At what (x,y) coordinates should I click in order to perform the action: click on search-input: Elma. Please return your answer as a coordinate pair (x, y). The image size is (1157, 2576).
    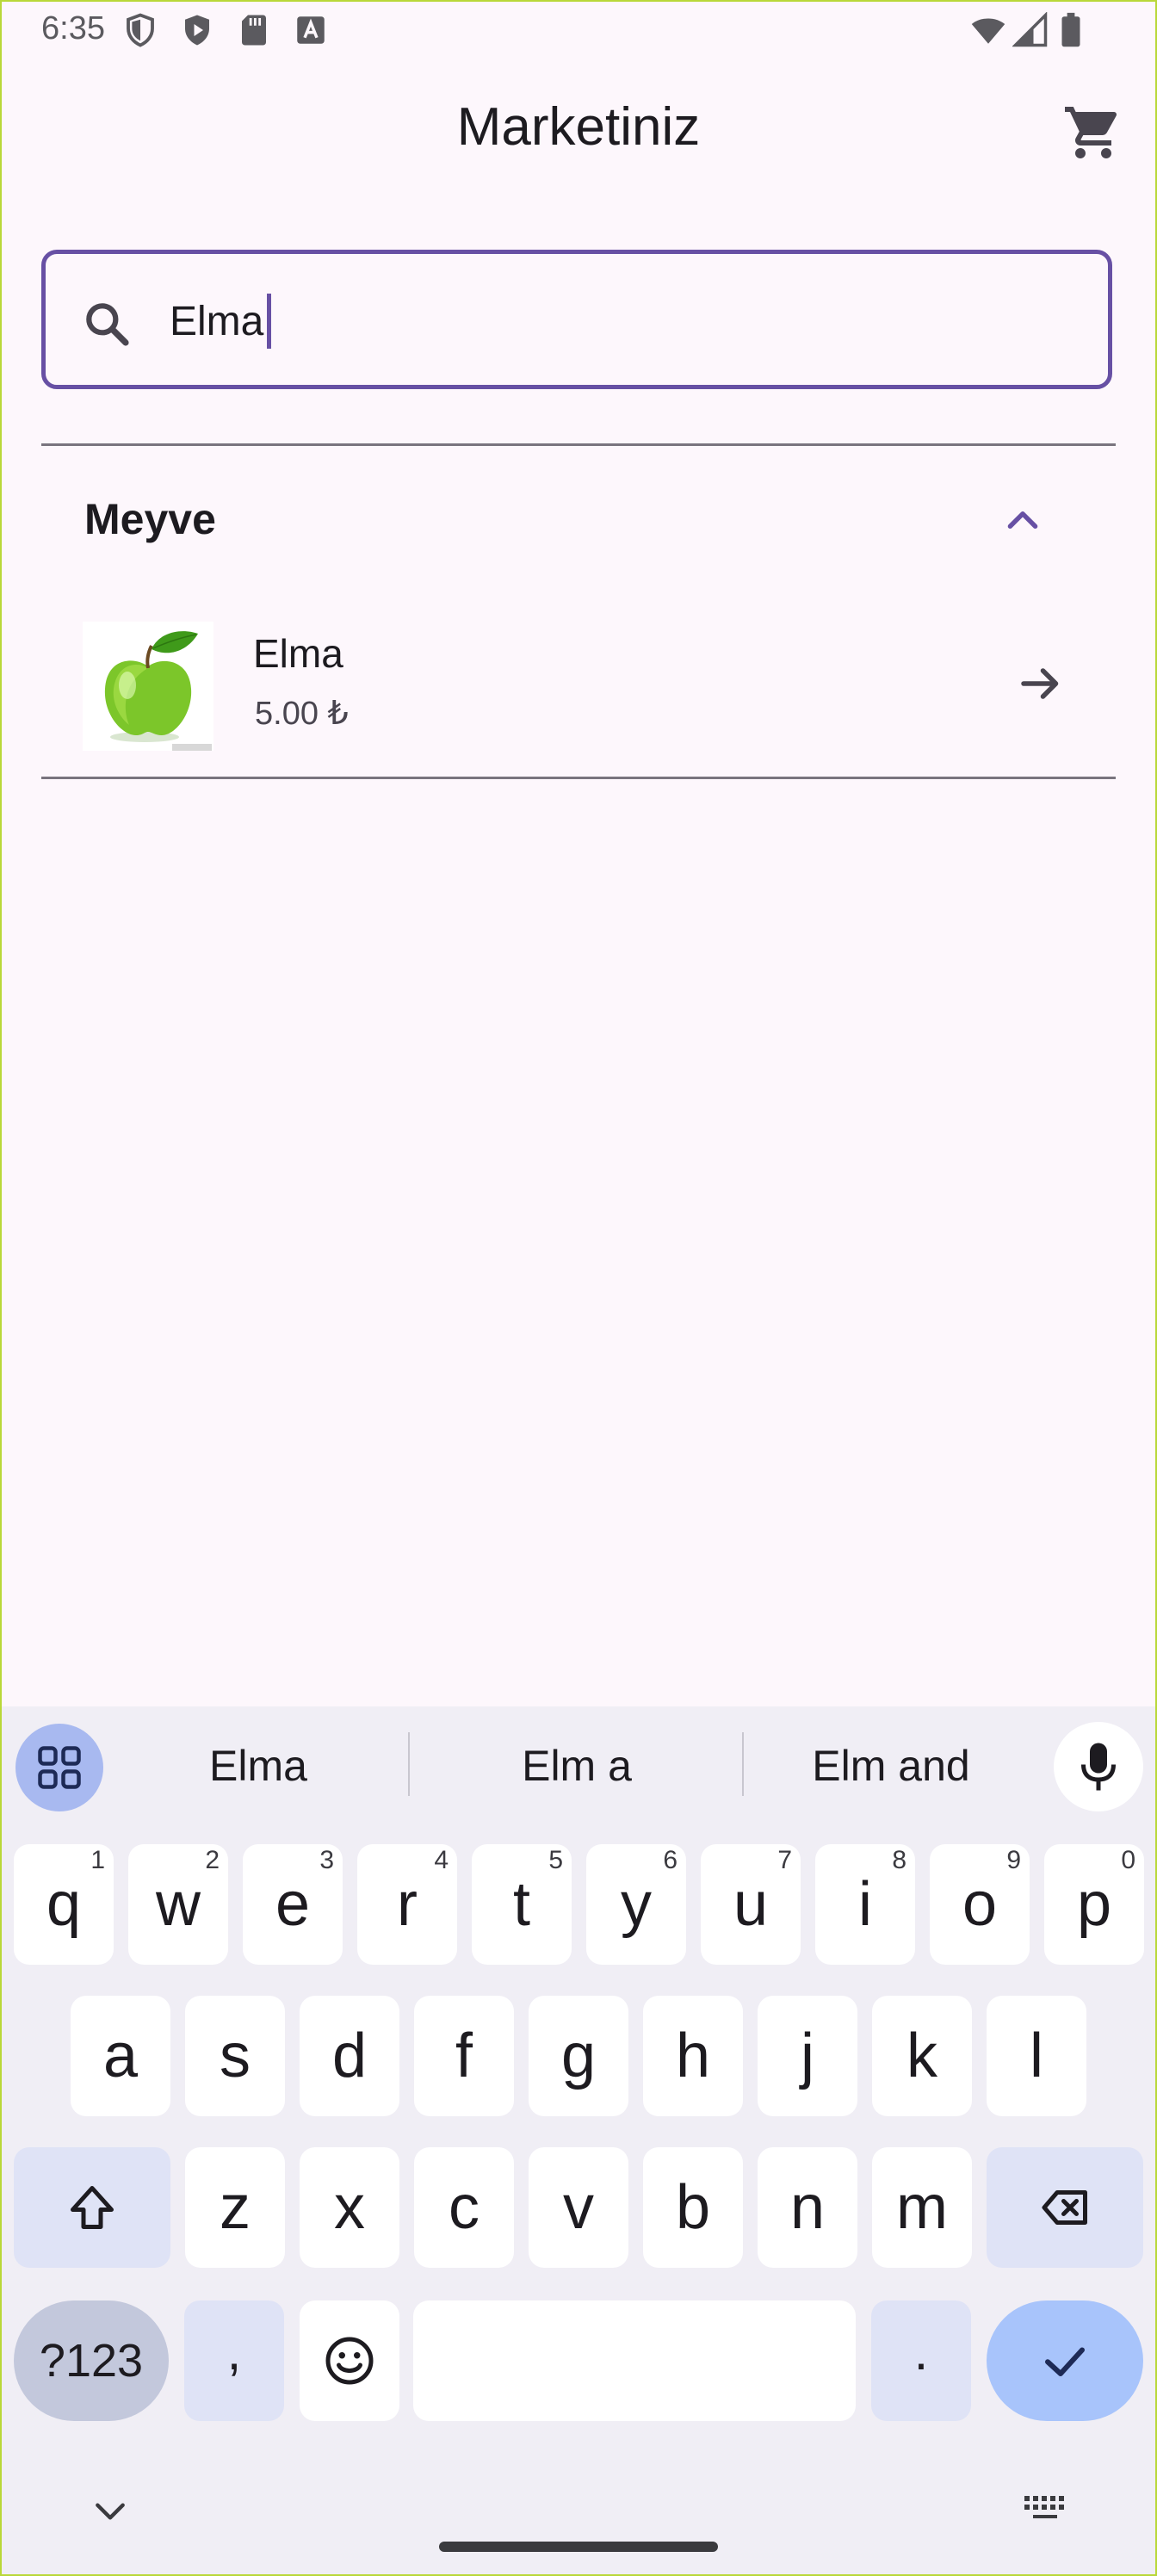
    Looking at the image, I should click on (577, 320).